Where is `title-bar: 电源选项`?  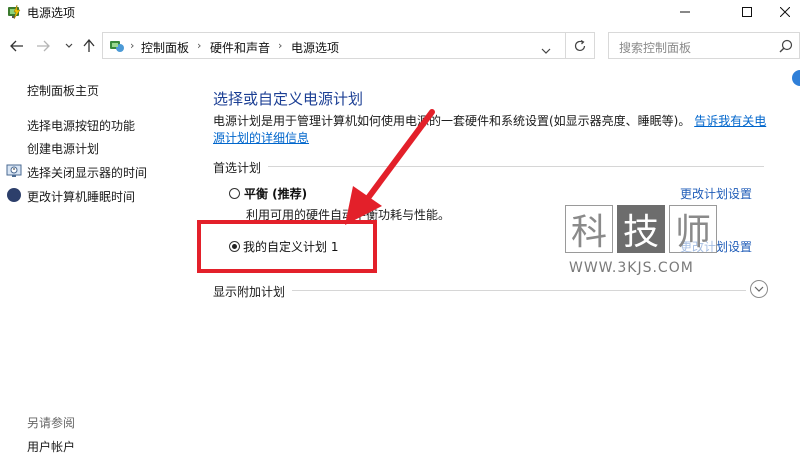 title-bar: 电源选项 is located at coordinates (400, 12).